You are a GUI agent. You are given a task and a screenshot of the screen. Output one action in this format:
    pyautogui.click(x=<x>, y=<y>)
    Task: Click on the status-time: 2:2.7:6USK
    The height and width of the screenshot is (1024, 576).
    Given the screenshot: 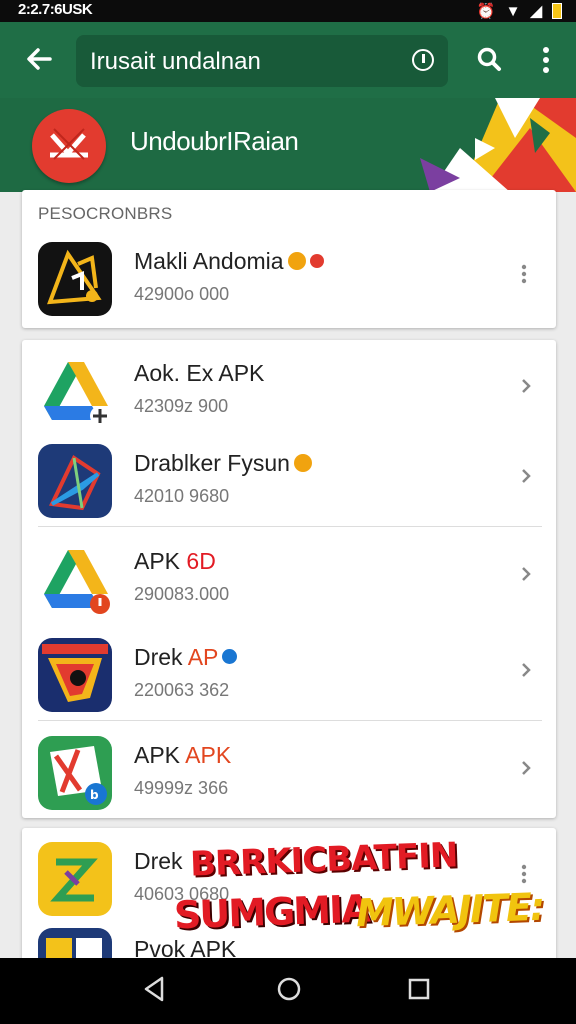 What is the action you would take?
    pyautogui.click(x=55, y=9)
    